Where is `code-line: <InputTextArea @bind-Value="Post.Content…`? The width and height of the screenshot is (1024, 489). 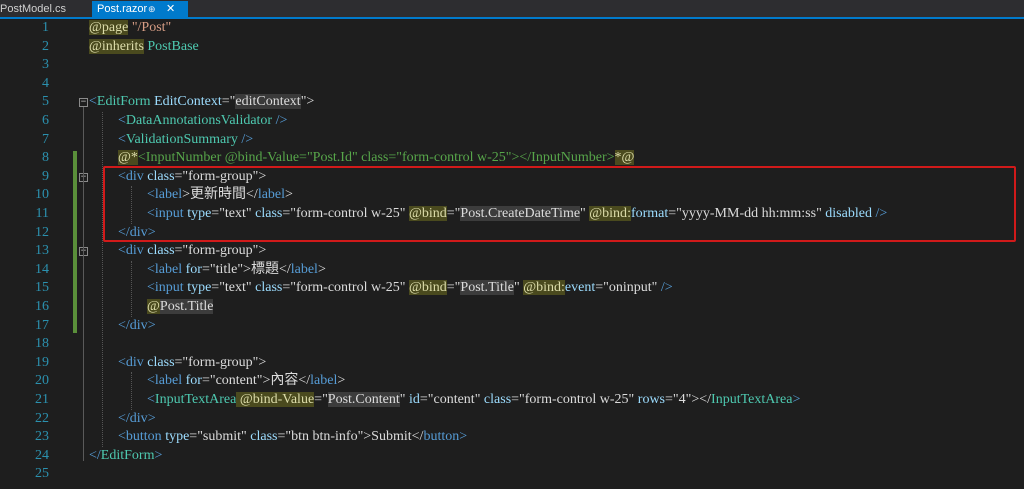 code-line: <InputTextArea @bind-Value="Post.Content… is located at coordinates (473, 400).